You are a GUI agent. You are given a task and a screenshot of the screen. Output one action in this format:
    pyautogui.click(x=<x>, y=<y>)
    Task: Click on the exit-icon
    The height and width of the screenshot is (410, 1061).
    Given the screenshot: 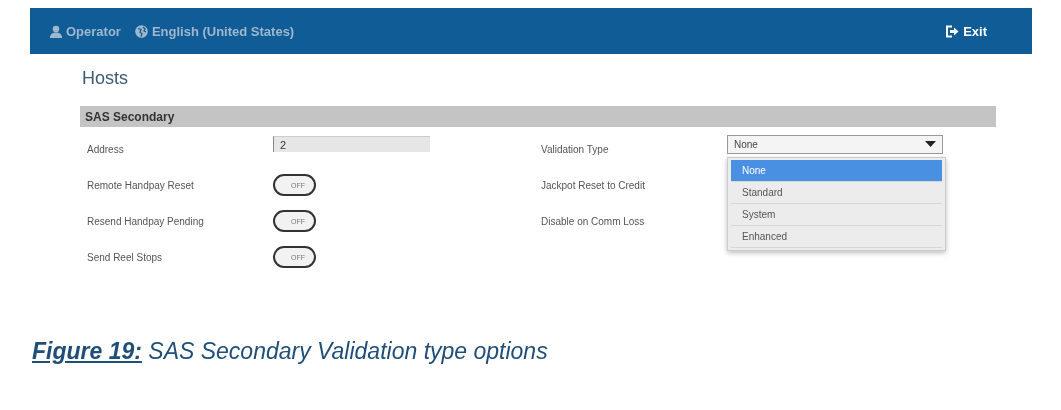 What is the action you would take?
    pyautogui.click(x=952, y=31)
    